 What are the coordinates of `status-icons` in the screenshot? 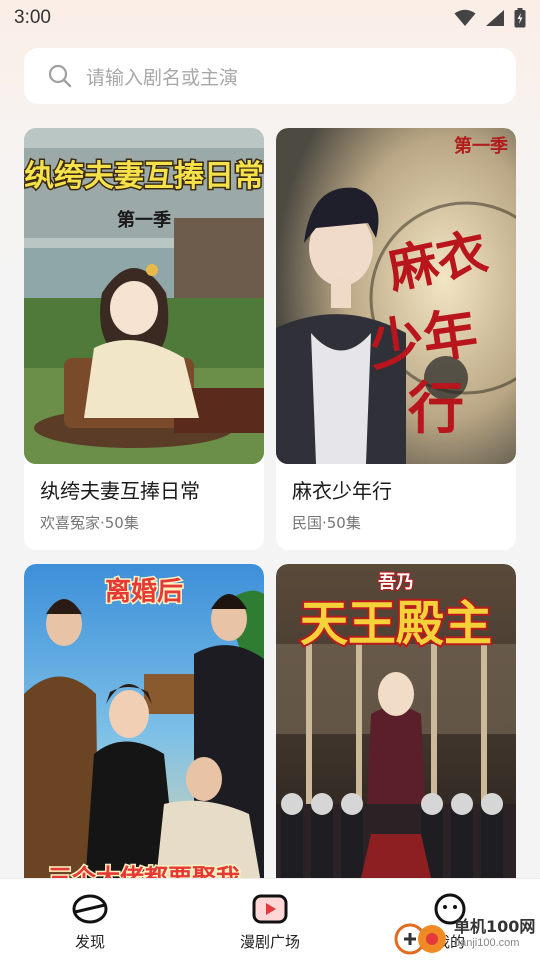 It's located at (490, 18).